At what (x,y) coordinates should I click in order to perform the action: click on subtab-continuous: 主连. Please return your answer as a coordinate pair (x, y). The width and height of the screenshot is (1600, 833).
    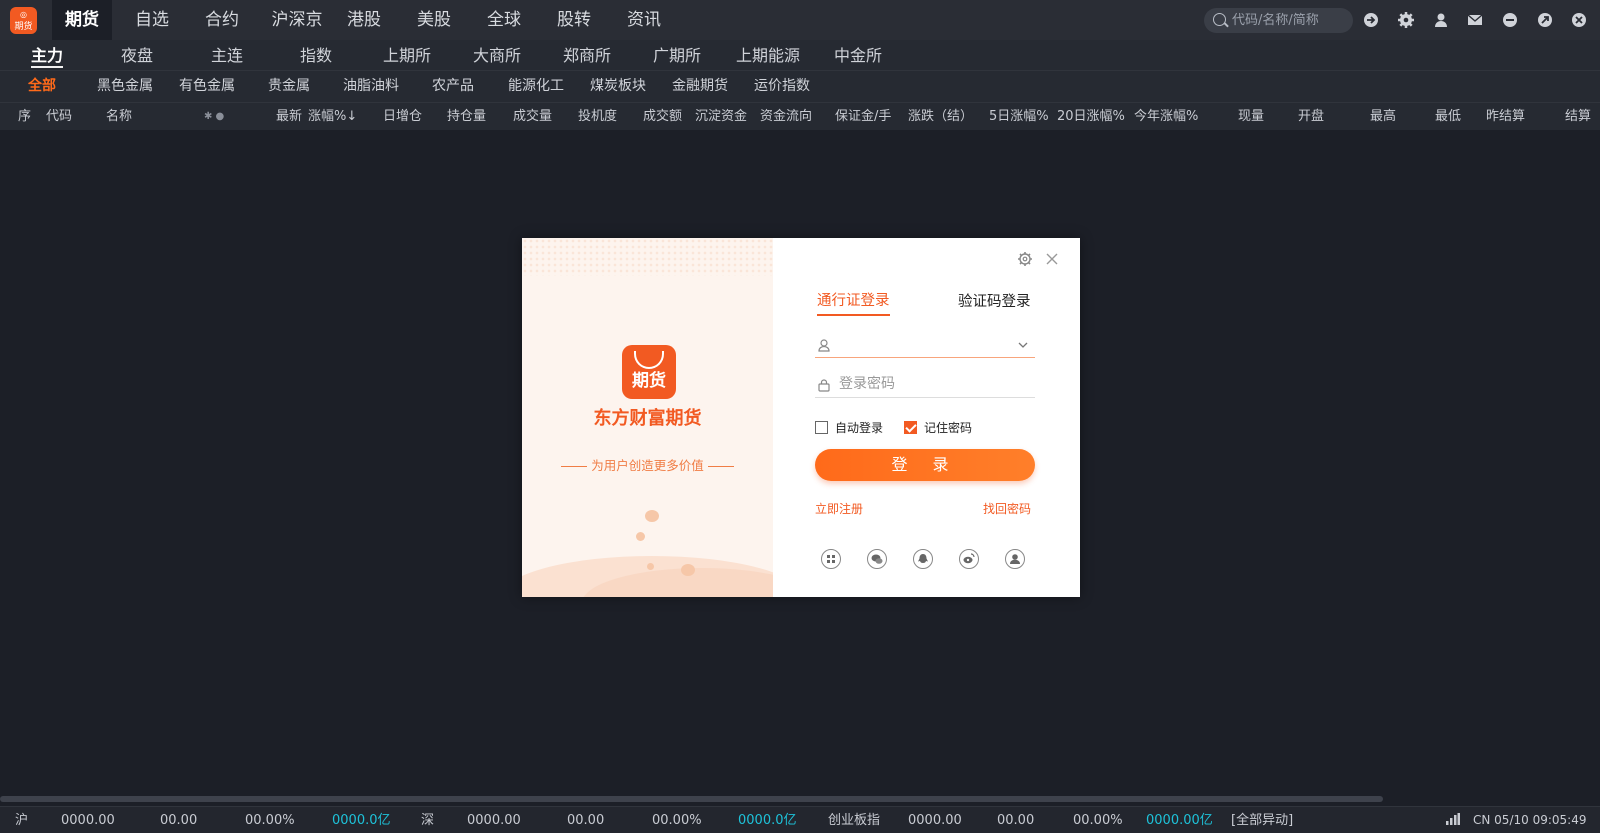
    Looking at the image, I should click on (227, 55).